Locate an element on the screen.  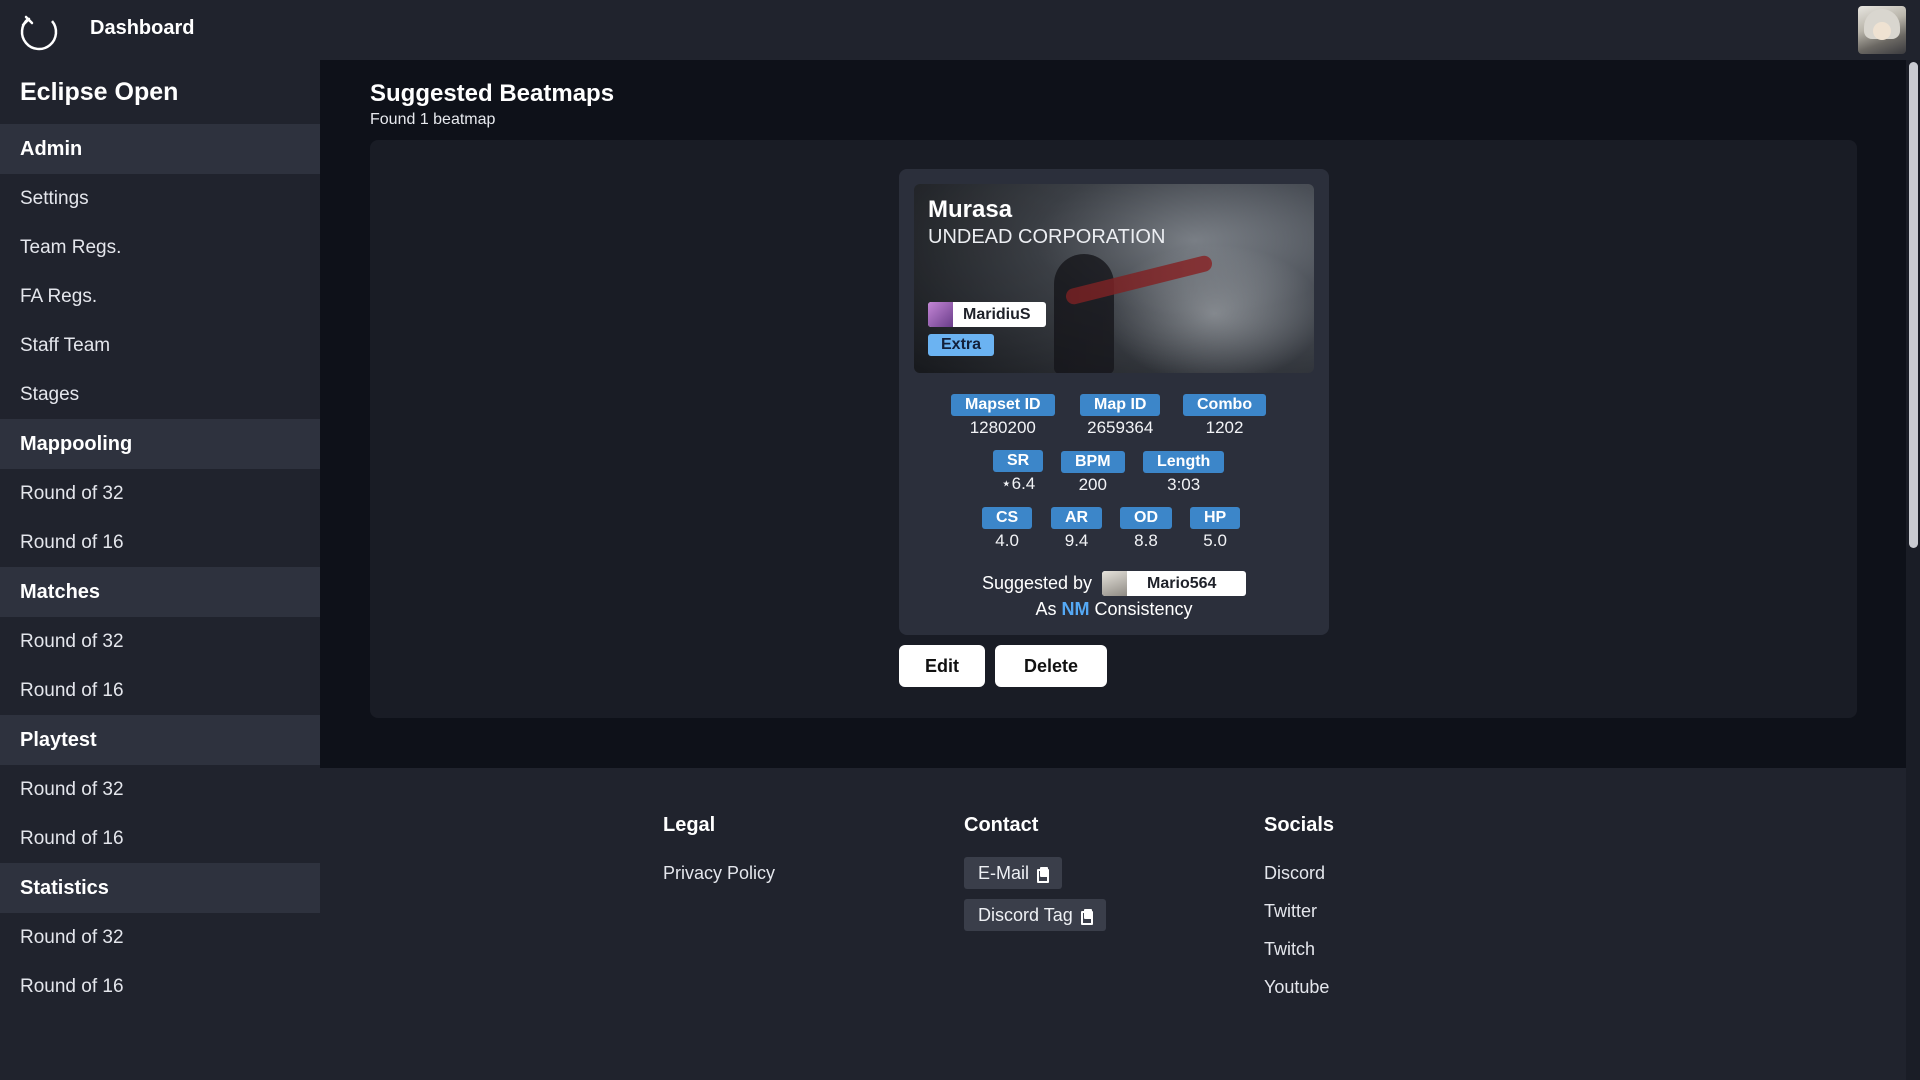
sidebar-section-statistics: Statistics is located at coordinates (160, 888).